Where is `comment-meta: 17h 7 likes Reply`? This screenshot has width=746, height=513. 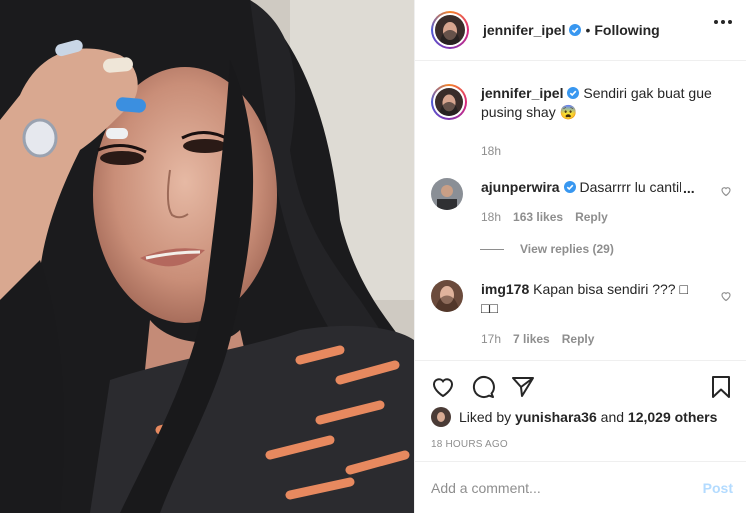
comment-meta: 17h 7 likes Reply is located at coordinates (537, 339).